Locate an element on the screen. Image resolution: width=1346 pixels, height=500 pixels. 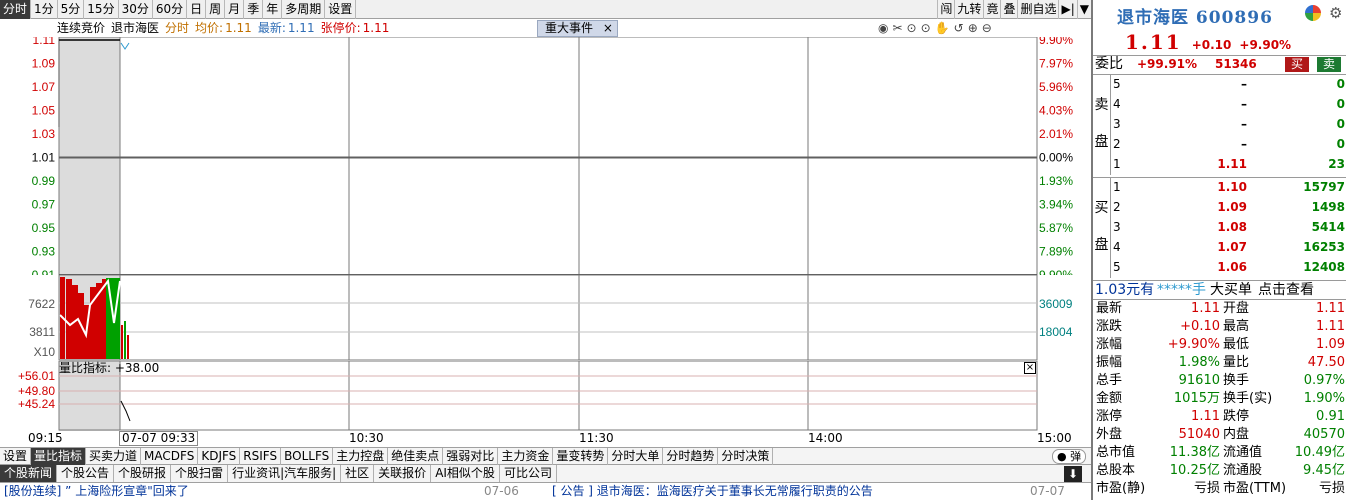
dropdown-arrow-icon: ▼ is located at coordinates (1083, 9).